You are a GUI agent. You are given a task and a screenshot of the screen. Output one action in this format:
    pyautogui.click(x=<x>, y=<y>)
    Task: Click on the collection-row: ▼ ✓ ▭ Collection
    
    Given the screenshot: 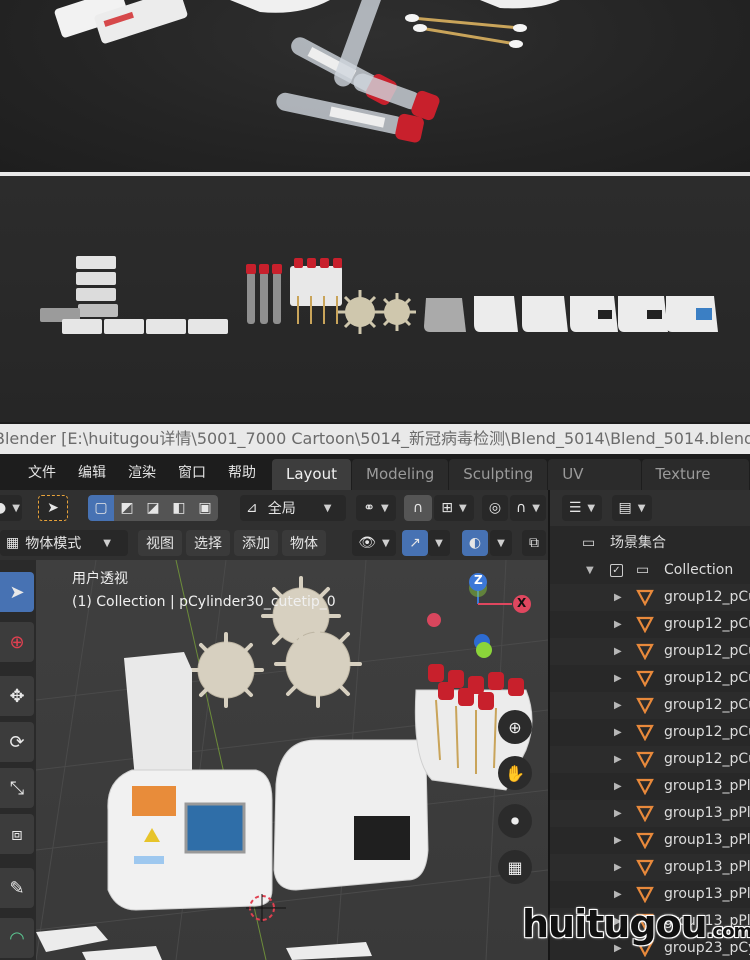 What is the action you would take?
    pyautogui.click(x=650, y=570)
    